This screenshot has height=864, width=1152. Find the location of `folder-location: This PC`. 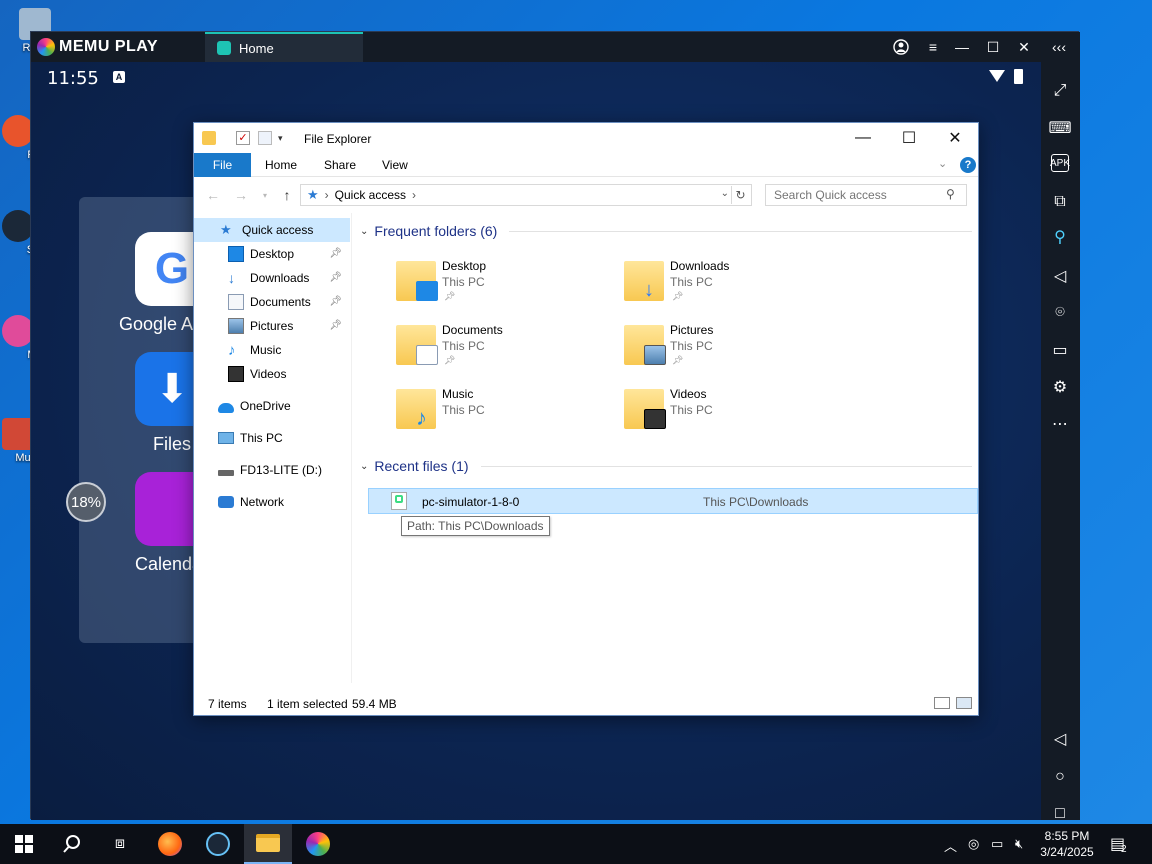

folder-location: This PC is located at coordinates (691, 346).